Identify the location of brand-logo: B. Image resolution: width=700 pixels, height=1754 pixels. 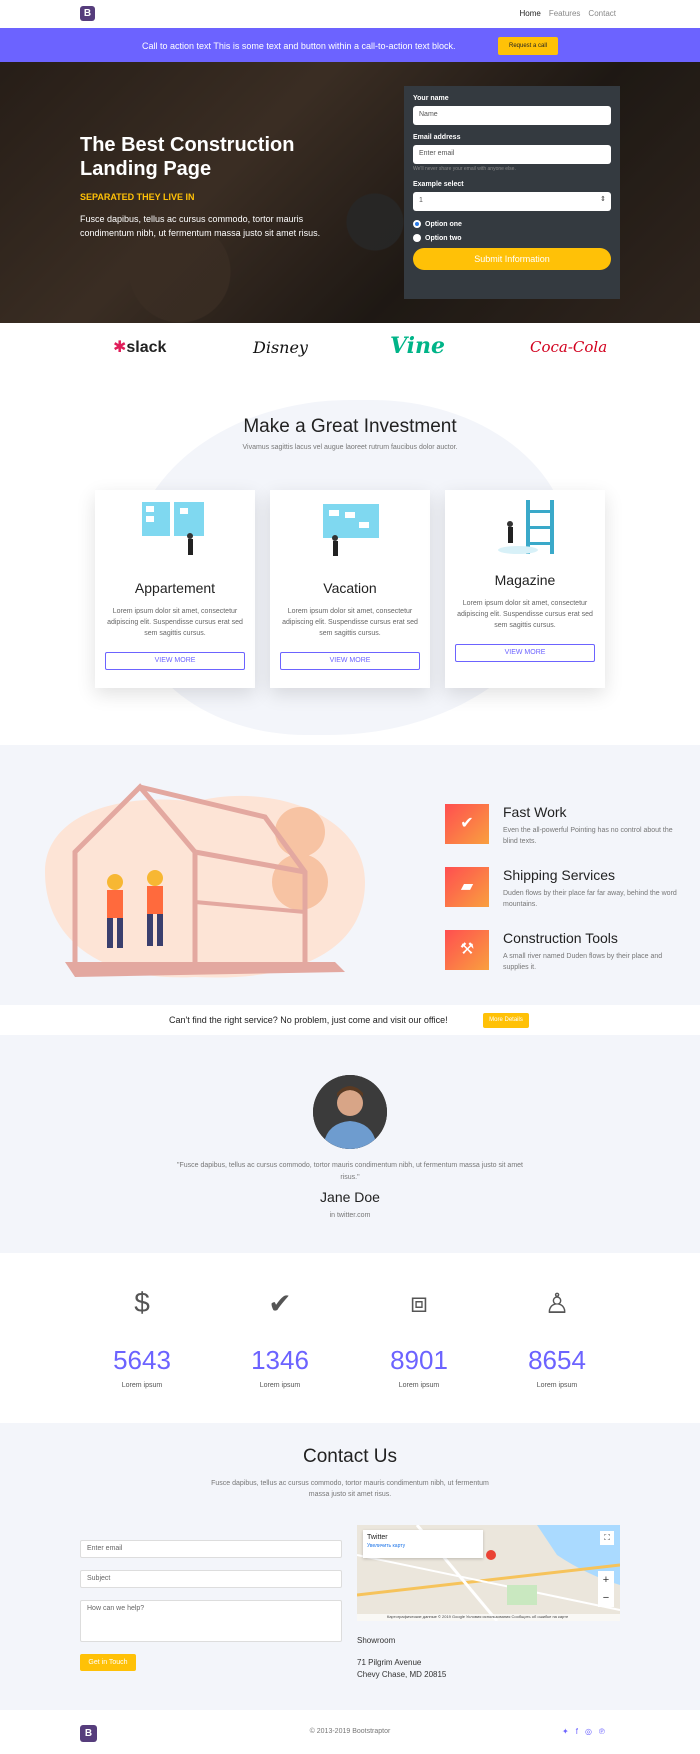
(87, 13).